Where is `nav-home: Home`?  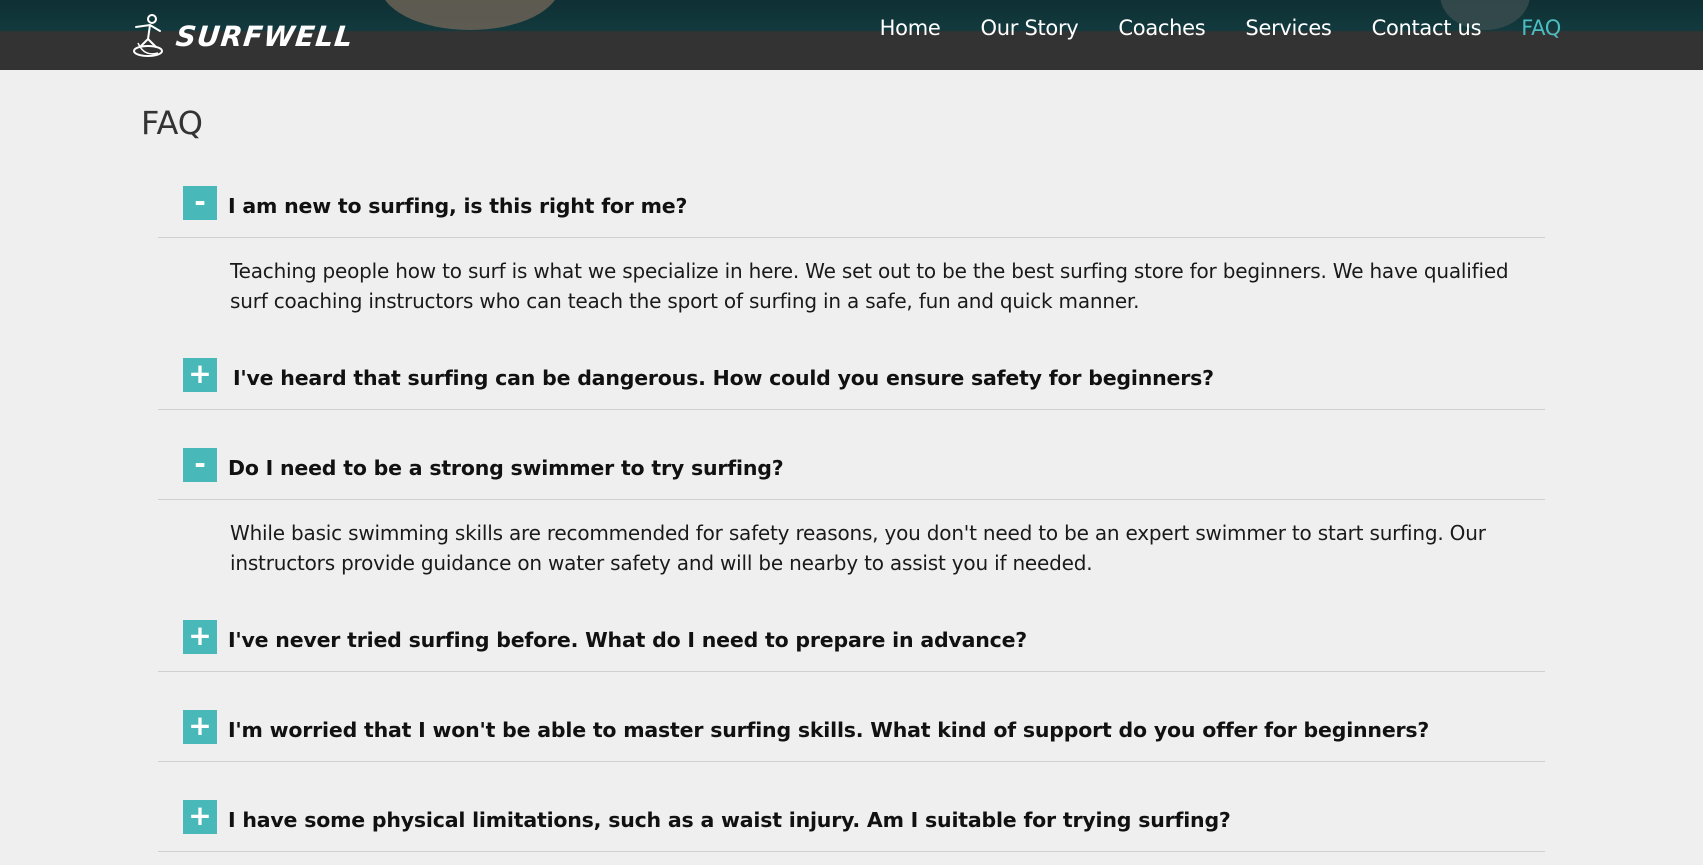 nav-home: Home is located at coordinates (910, 28).